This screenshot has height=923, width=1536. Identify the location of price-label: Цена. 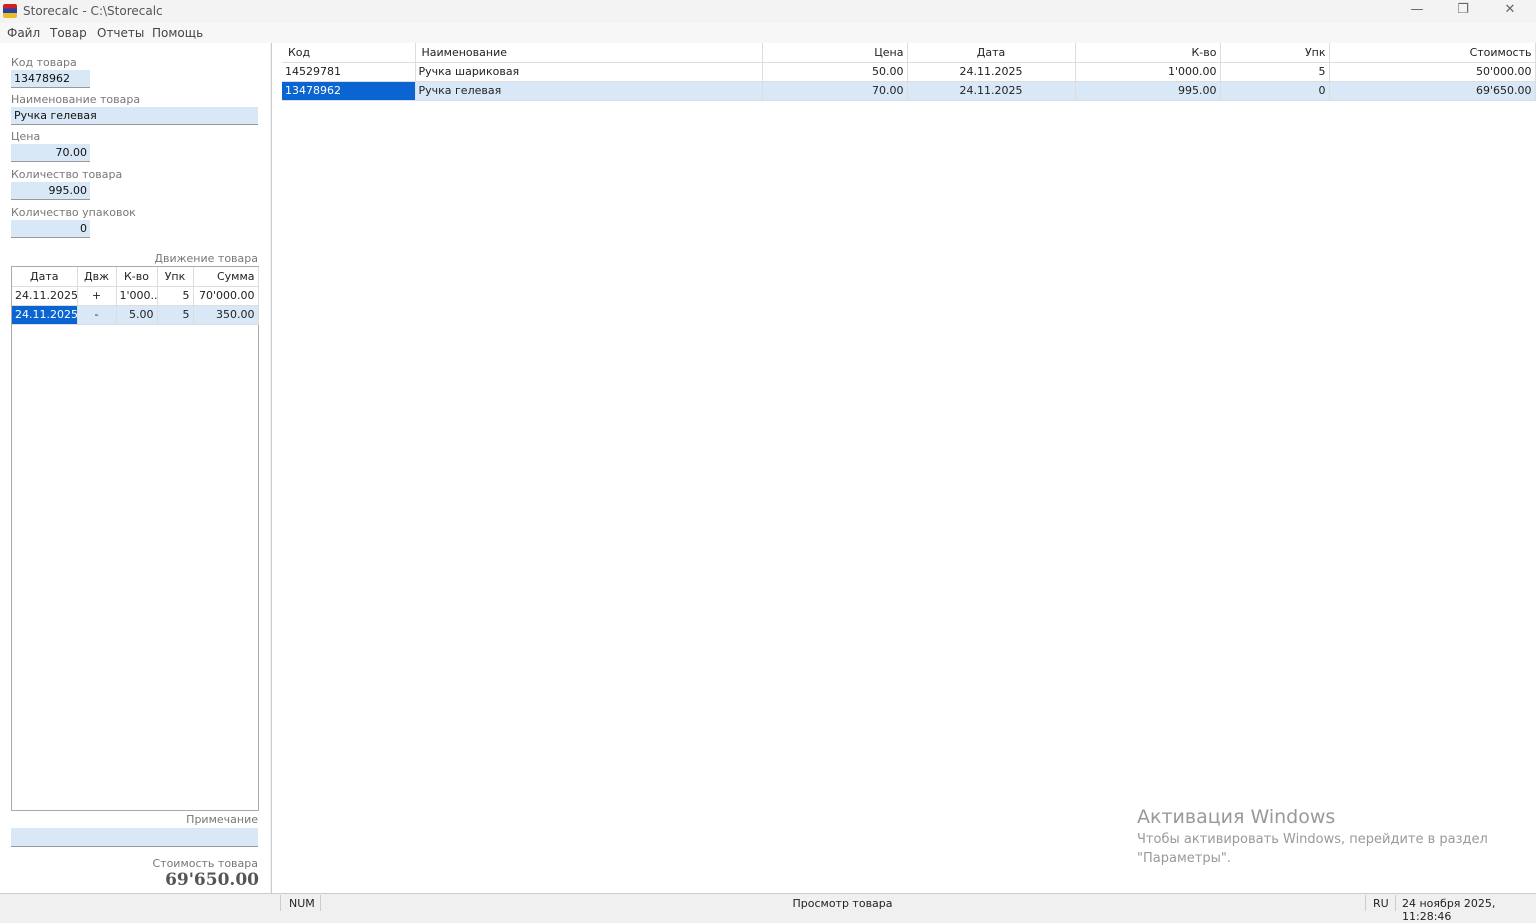
(26, 136).